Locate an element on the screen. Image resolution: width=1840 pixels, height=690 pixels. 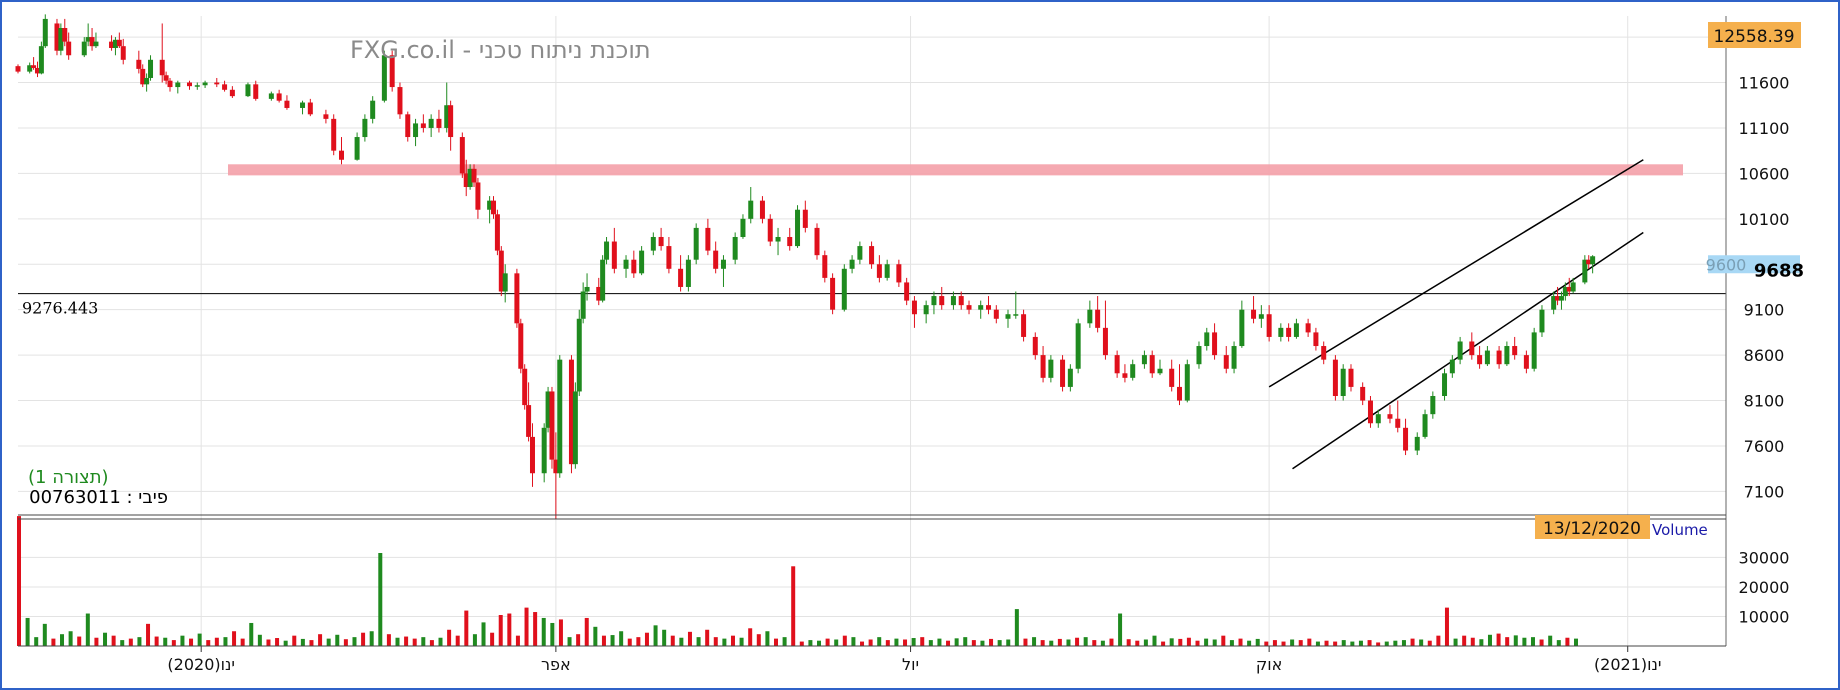
cursor-tick-label: 9600 is located at coordinates (1726, 264).